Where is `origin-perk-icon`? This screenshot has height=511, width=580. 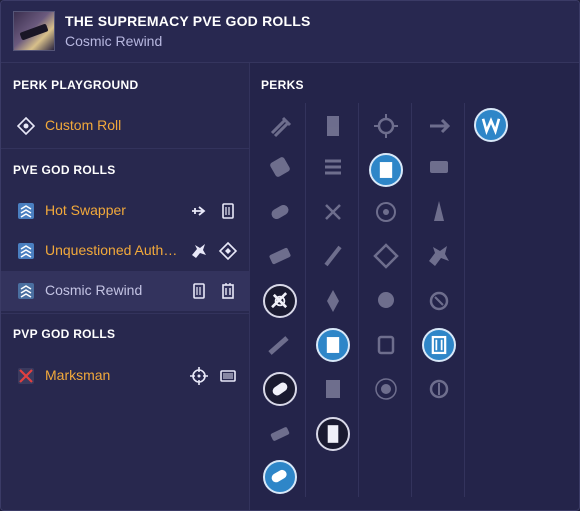
origin-perk-icon is located at coordinates (491, 125).